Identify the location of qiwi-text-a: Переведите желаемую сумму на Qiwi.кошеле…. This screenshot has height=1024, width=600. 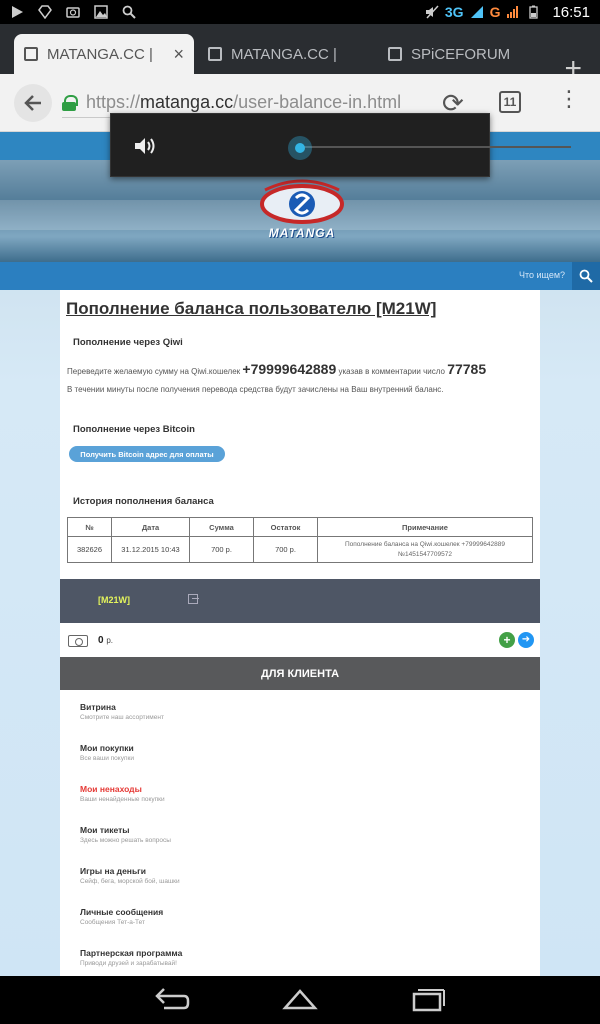
(154, 371).